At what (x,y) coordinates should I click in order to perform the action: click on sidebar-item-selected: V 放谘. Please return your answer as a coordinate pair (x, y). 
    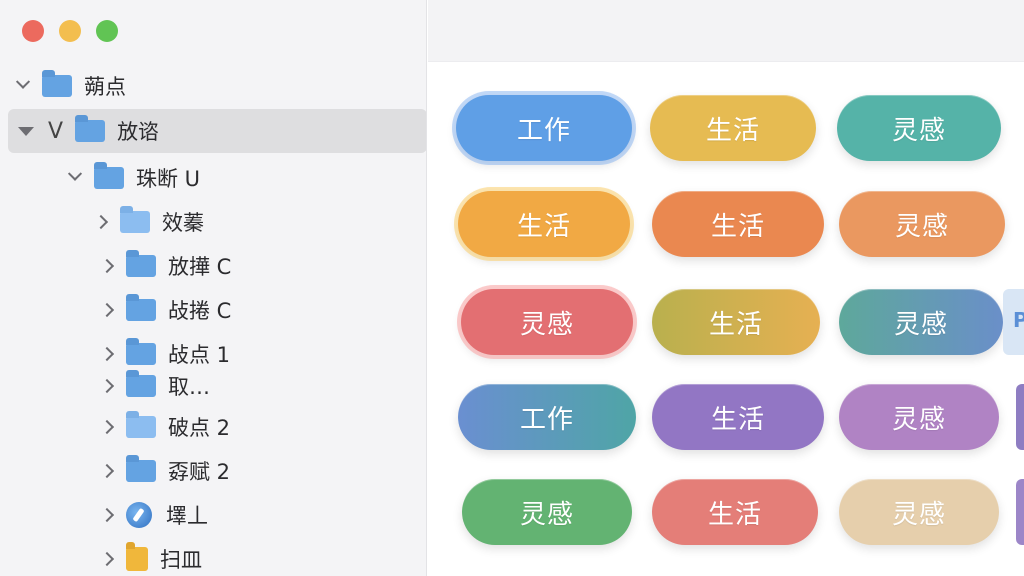
    Looking at the image, I should click on (217, 131).